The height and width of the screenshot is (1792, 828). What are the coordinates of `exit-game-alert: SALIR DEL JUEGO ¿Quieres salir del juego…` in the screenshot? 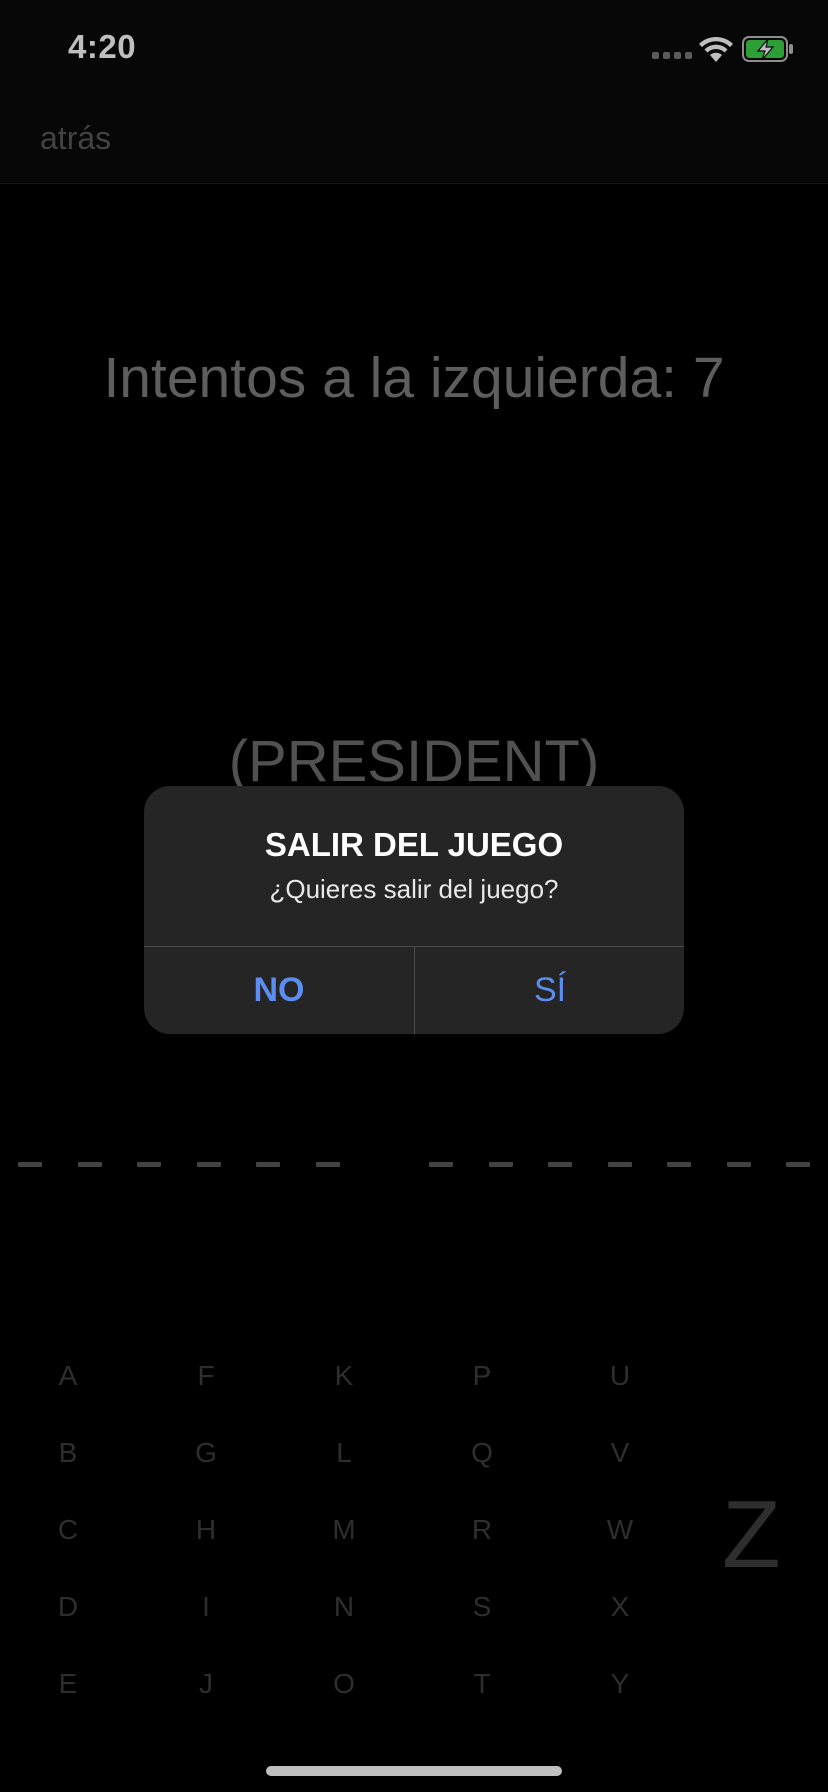 It's located at (414, 910).